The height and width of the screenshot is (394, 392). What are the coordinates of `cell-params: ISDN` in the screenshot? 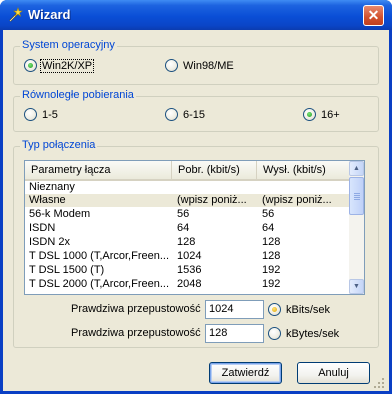 It's located at (42, 228).